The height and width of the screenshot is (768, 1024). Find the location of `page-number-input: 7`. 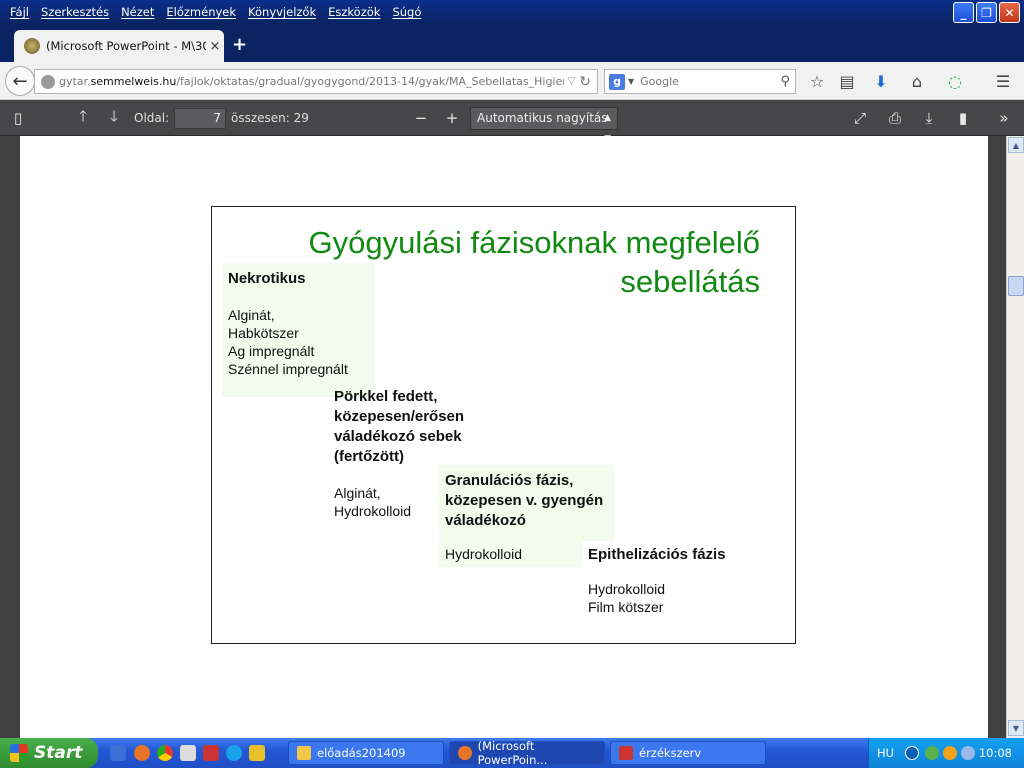

page-number-input: 7 is located at coordinates (200, 118).